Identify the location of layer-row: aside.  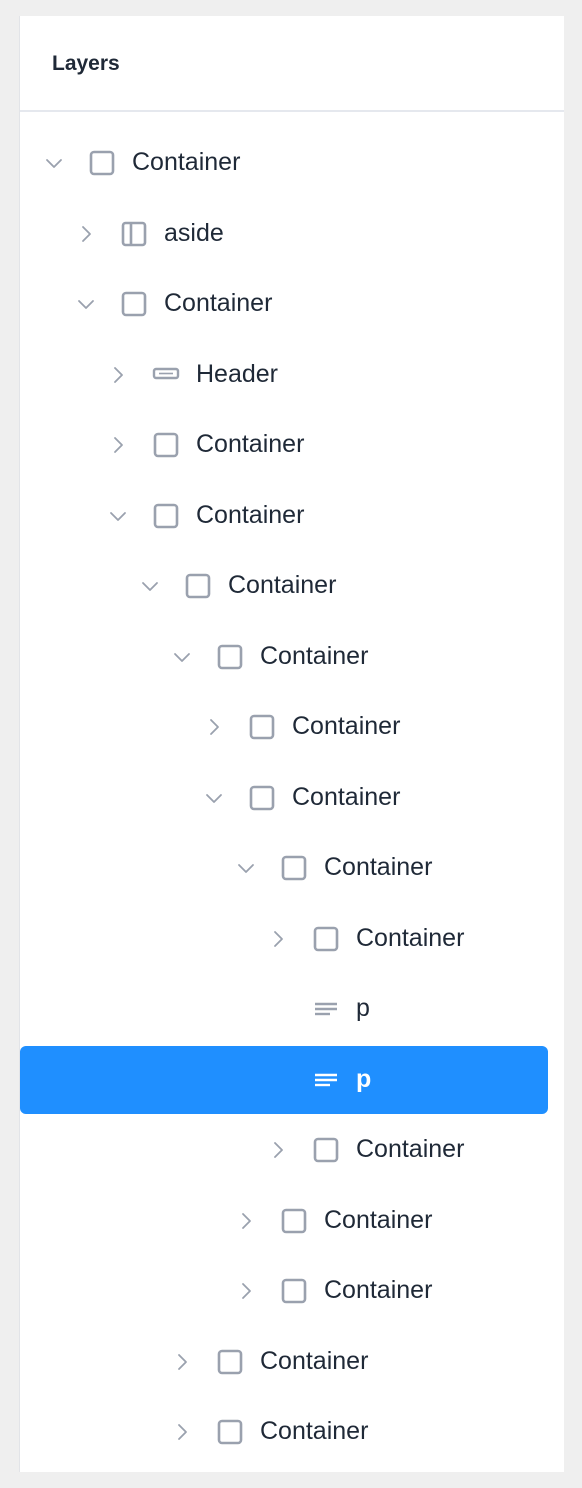
(292, 234).